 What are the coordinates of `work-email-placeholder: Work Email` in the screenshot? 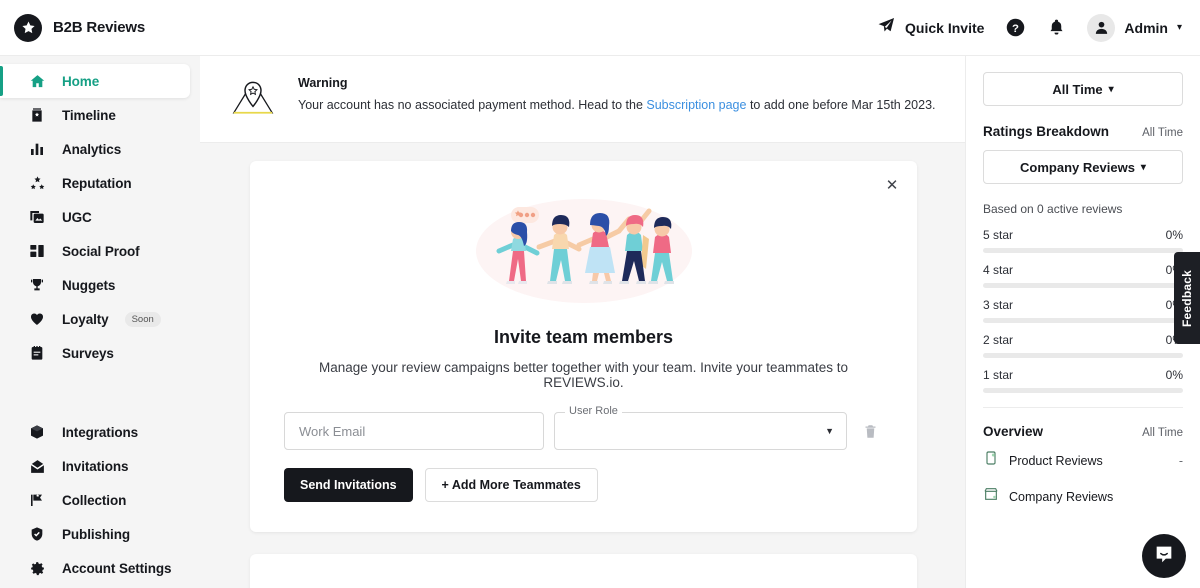 It's located at (332, 431).